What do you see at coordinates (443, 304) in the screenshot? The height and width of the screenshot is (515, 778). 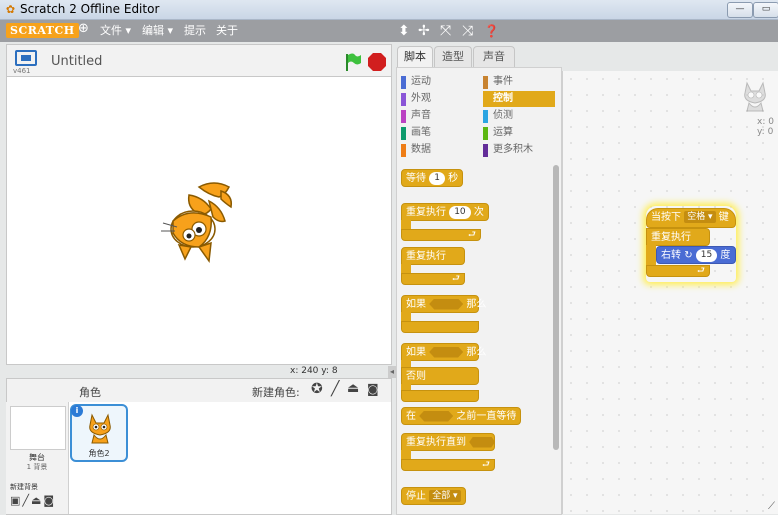 I see `block-if-then: 如果 那么` at bounding box center [443, 304].